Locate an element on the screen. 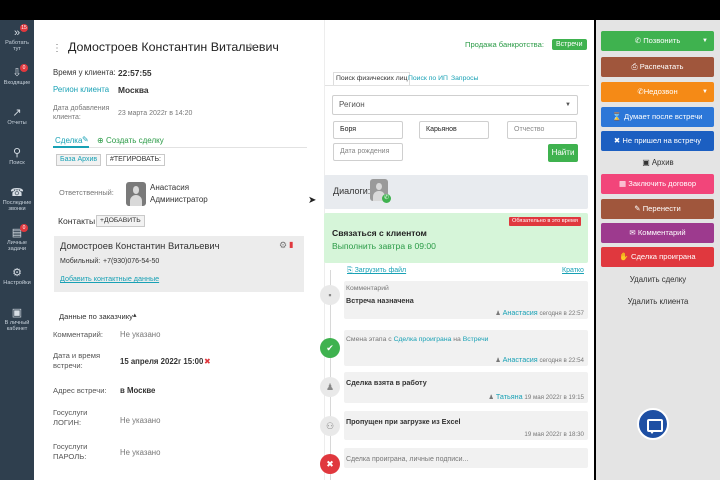 This screenshot has width=720, height=480. region-placeholder: Регион is located at coordinates (352, 104).